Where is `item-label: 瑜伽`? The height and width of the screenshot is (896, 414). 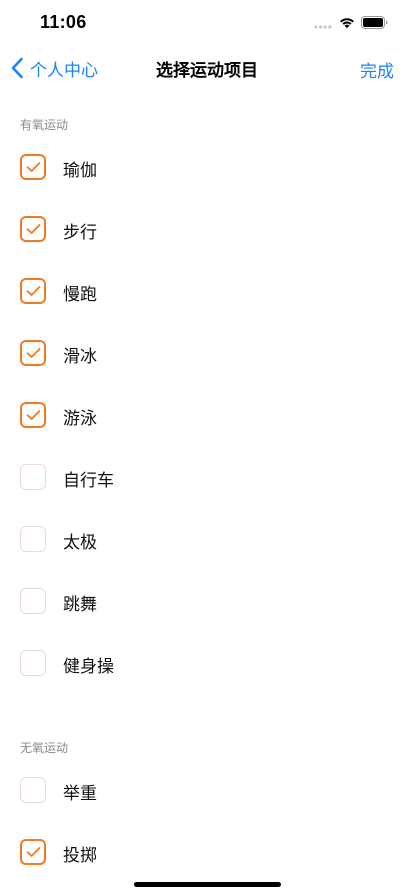
item-label: 瑜伽 is located at coordinates (80, 171).